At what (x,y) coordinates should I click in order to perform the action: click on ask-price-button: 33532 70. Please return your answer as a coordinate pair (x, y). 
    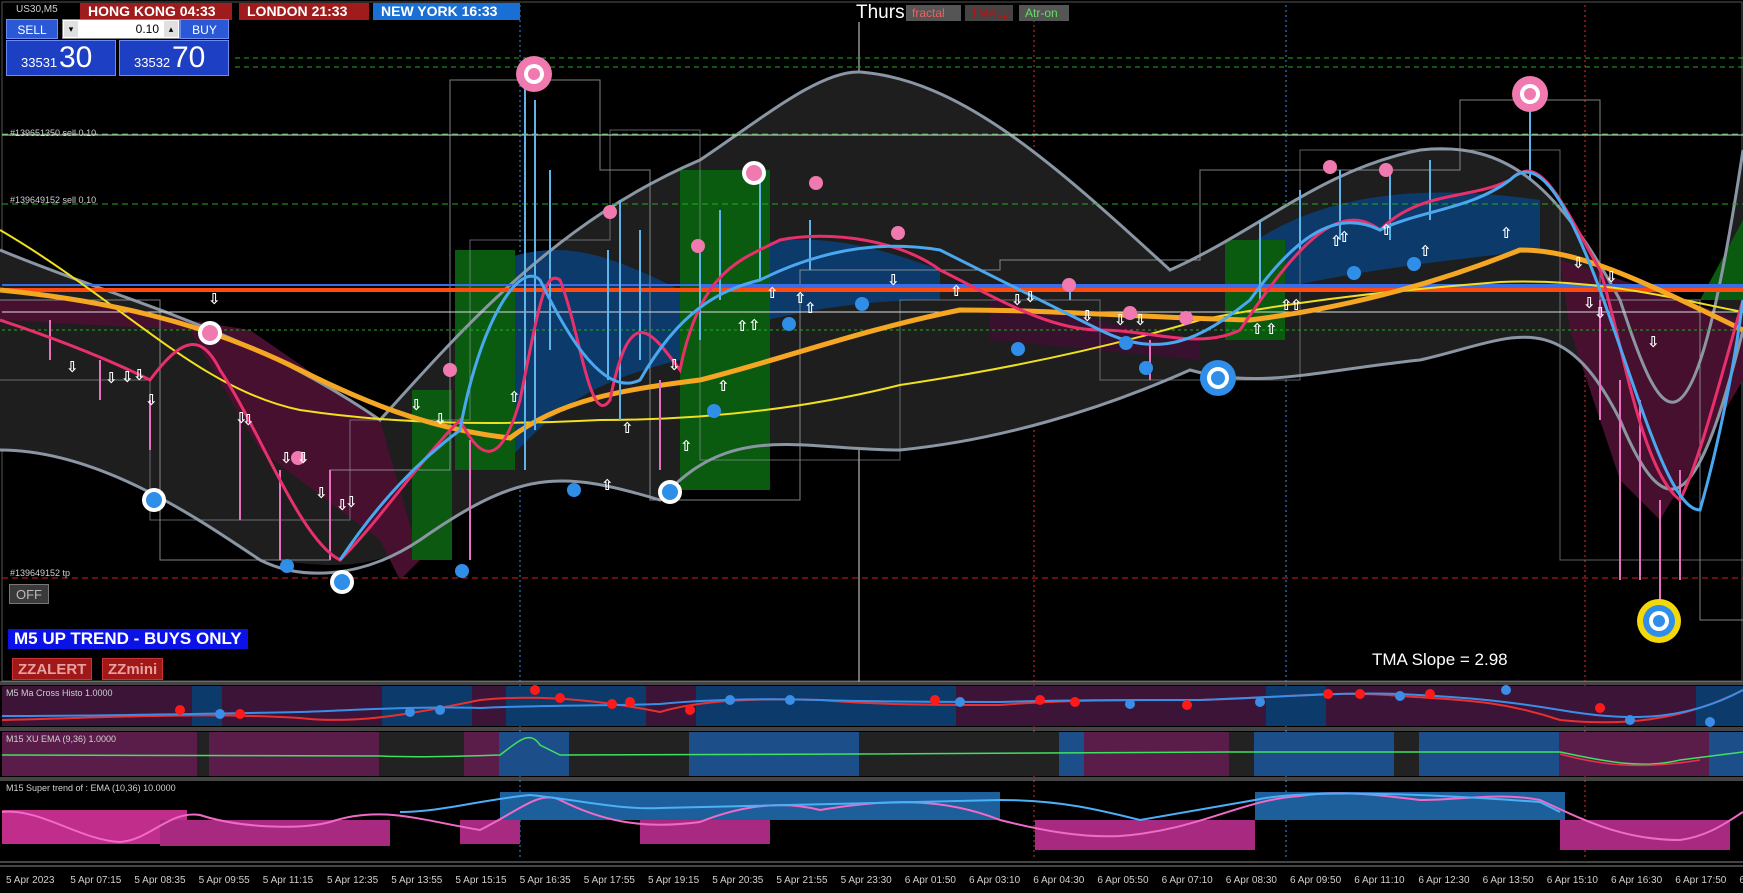
    Looking at the image, I should click on (174, 58).